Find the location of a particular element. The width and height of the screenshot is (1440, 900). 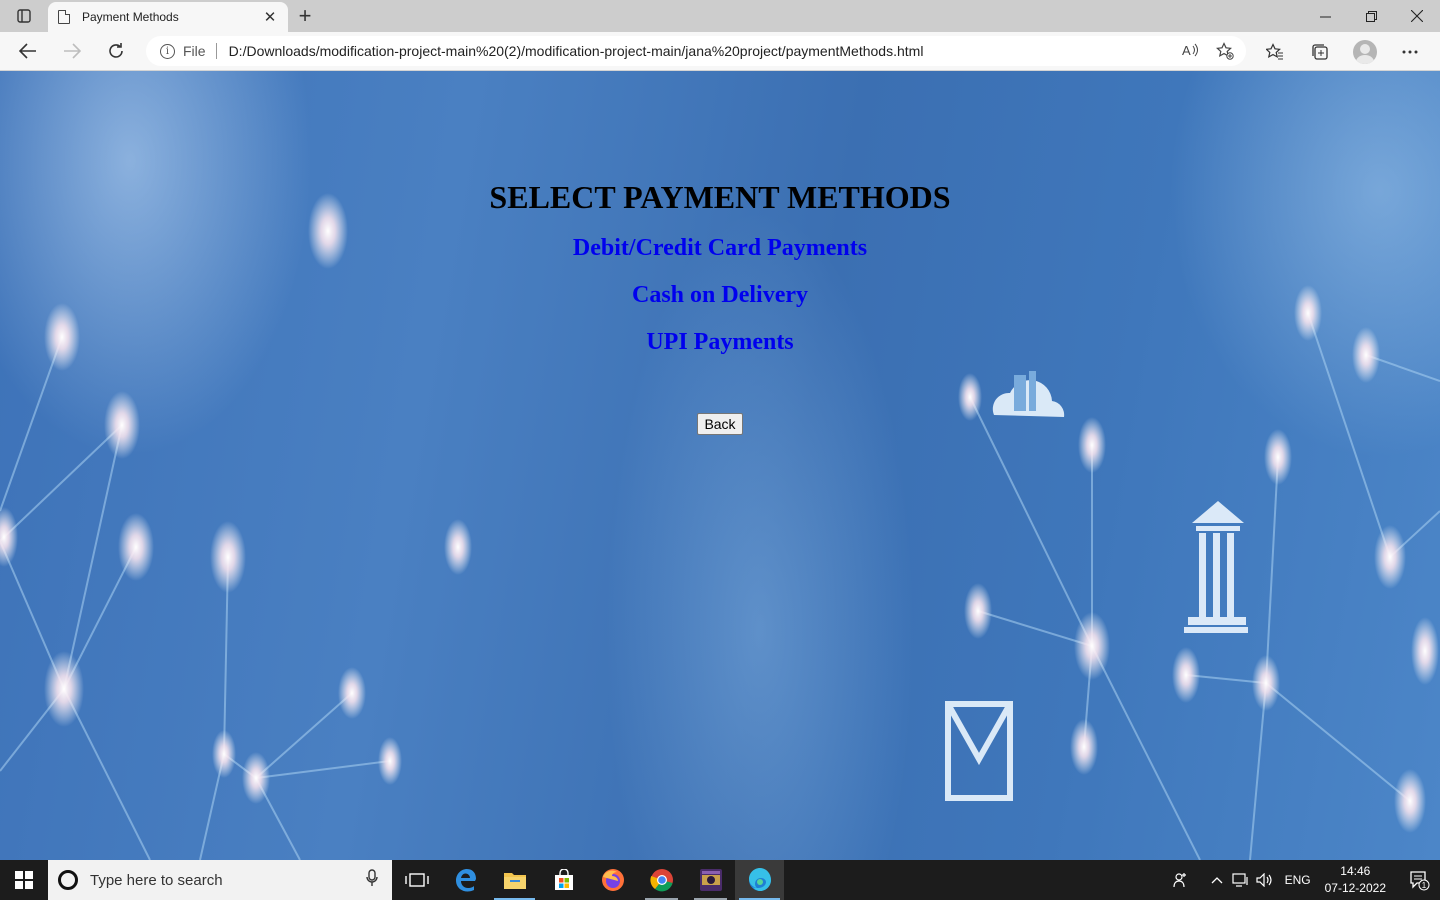

people-icon is located at coordinates (1181, 880).